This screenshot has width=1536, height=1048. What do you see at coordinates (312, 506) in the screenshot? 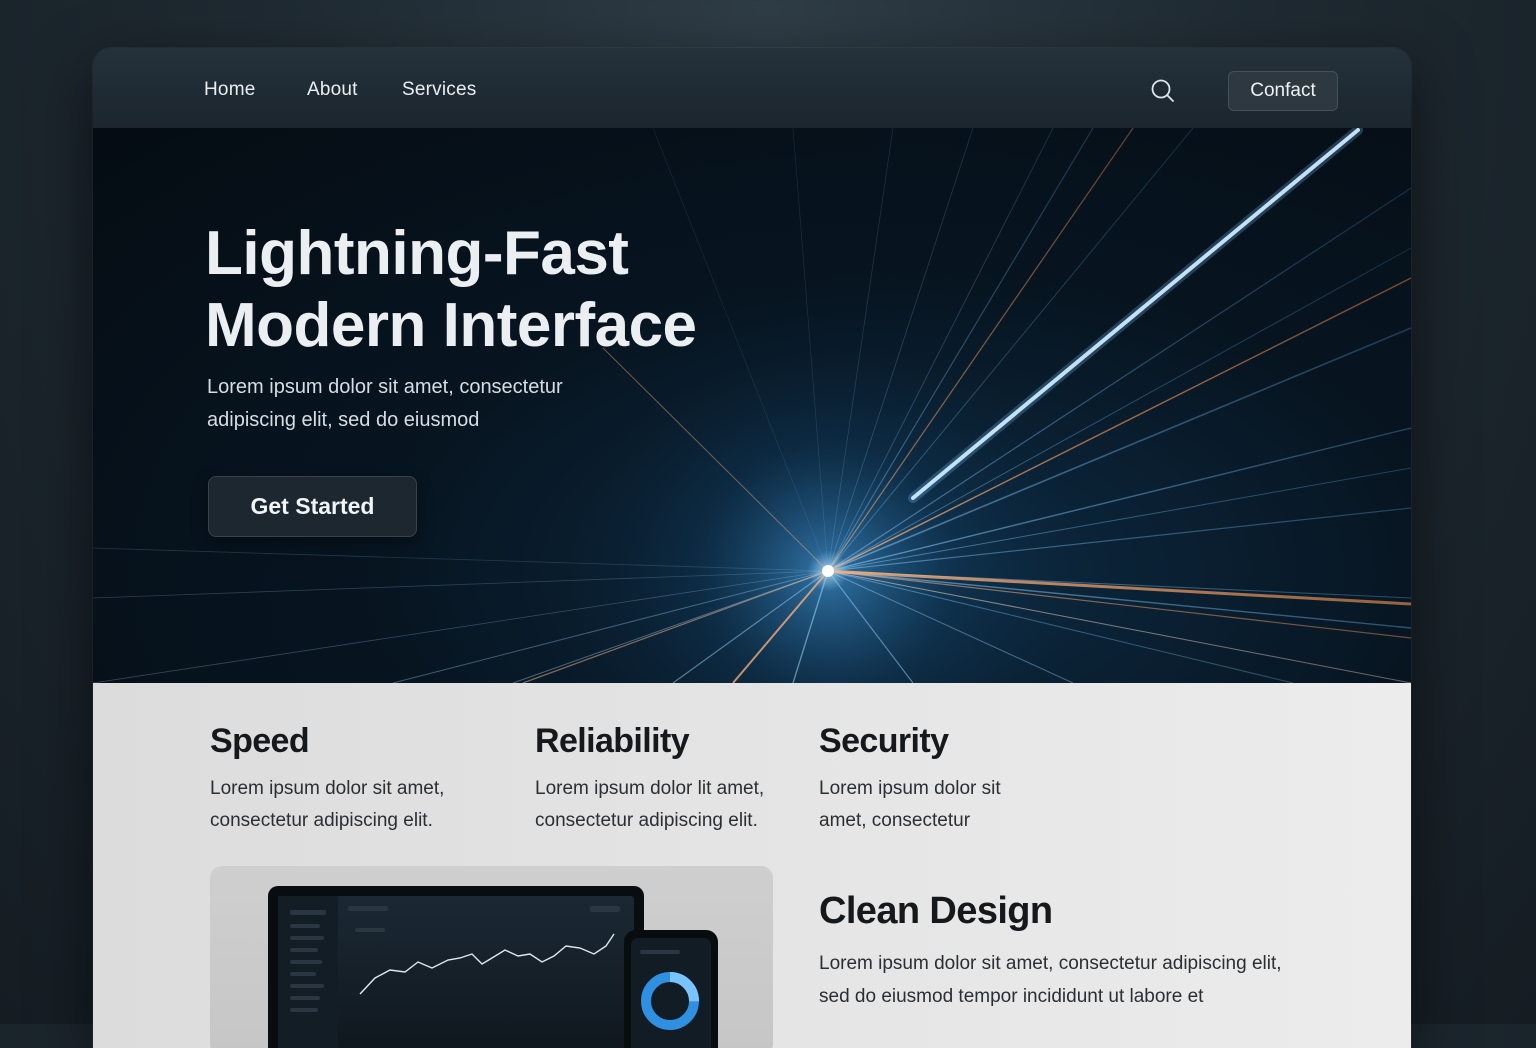
I see `get-started-button: Get Started` at bounding box center [312, 506].